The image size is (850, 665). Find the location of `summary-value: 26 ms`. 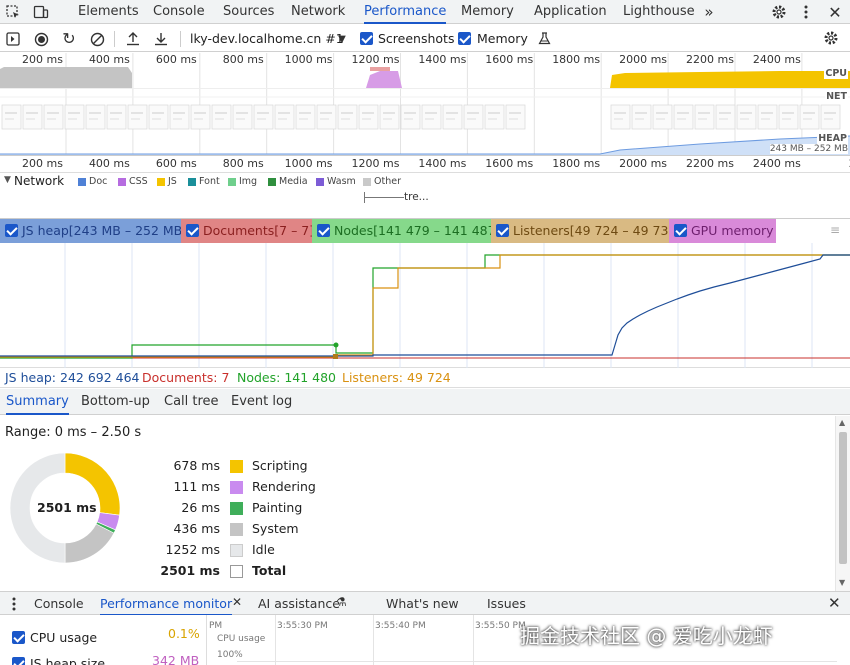

summary-value: 26 ms is located at coordinates (200, 507).